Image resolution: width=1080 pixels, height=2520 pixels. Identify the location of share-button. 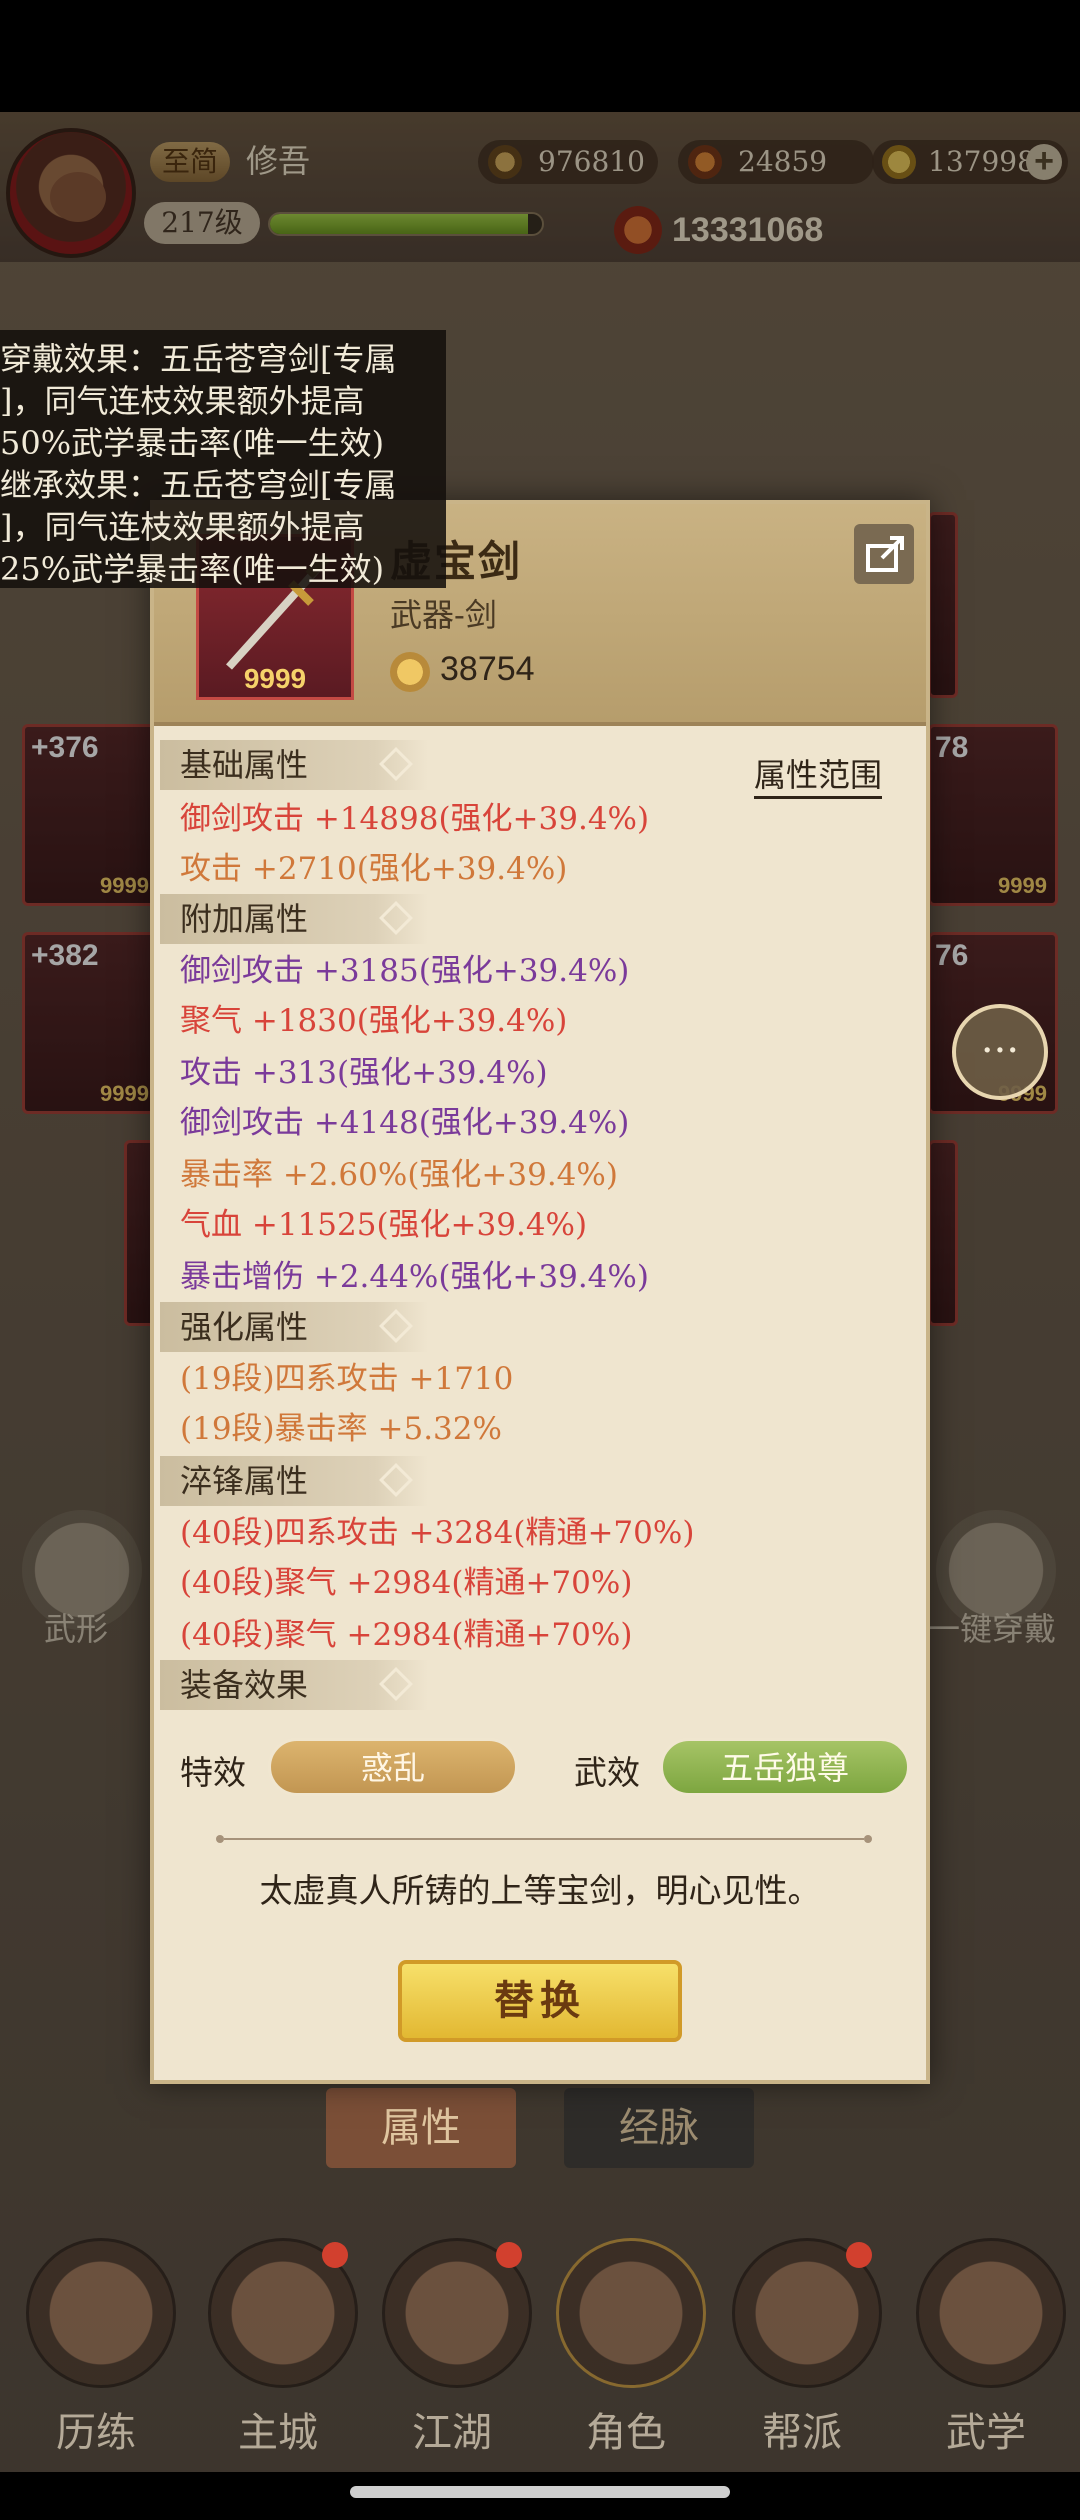
(884, 554).